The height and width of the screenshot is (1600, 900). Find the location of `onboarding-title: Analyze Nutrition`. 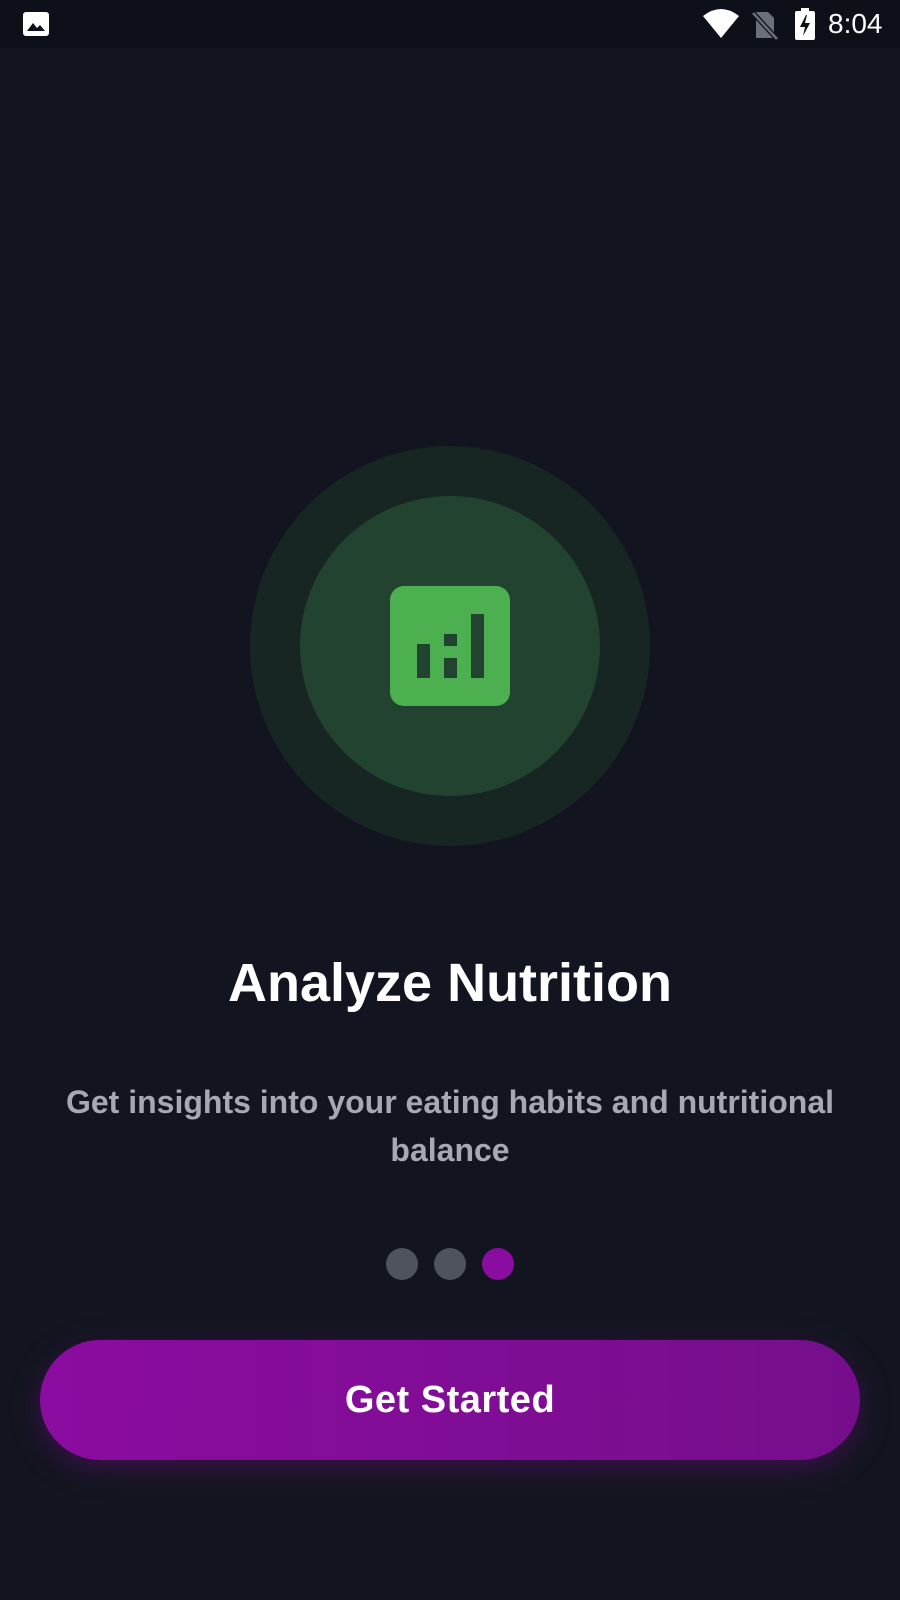

onboarding-title: Analyze Nutrition is located at coordinates (450, 983).